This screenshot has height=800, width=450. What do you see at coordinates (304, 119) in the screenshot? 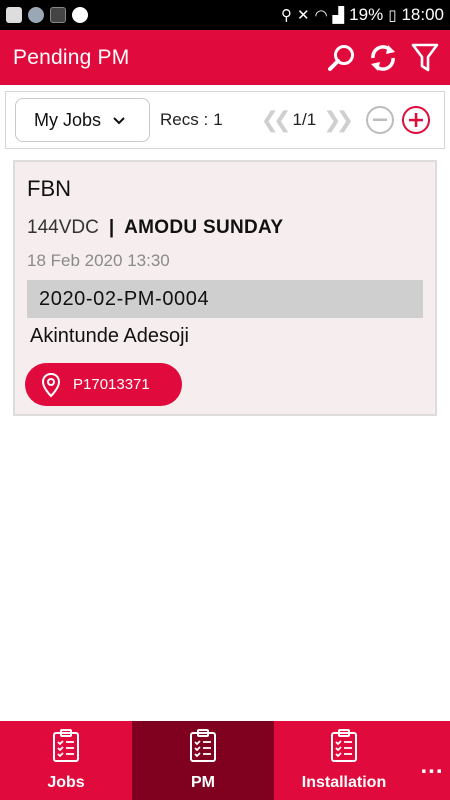
I see `page-indicator: 1/1` at bounding box center [304, 119].